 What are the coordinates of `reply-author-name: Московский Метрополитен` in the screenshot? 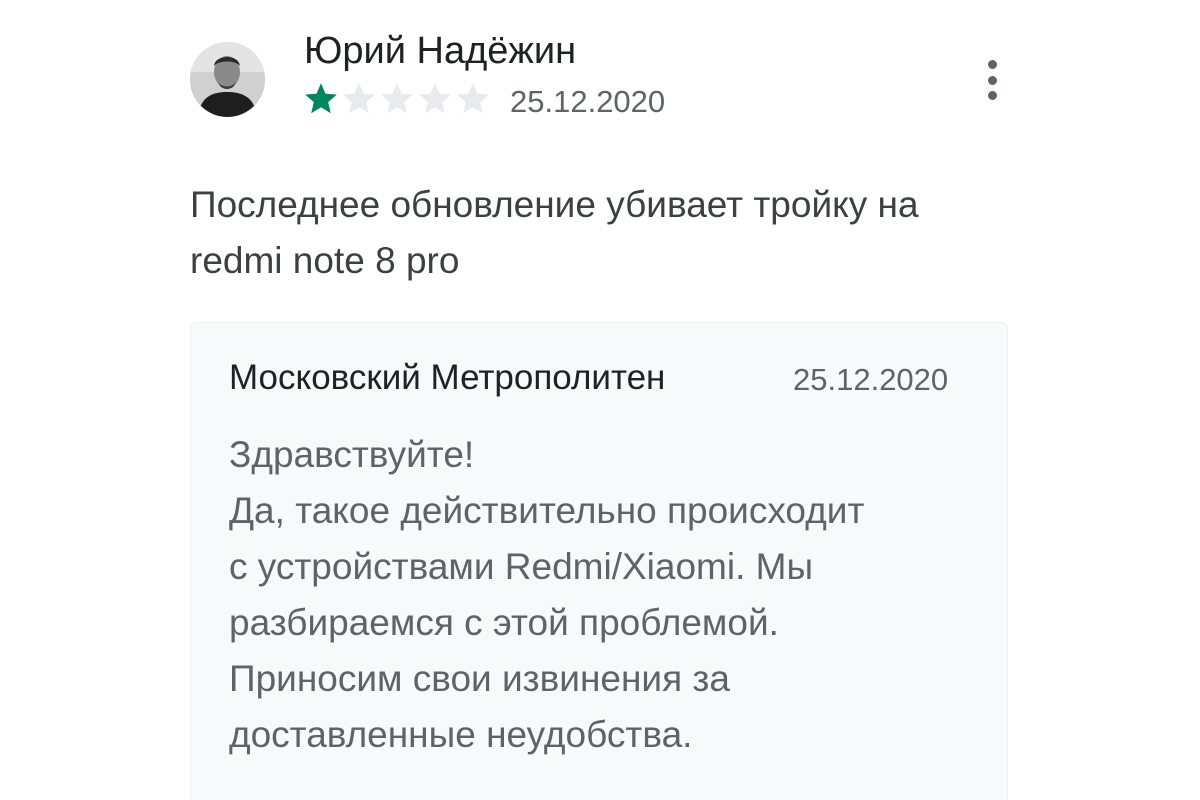 It's located at (447, 377).